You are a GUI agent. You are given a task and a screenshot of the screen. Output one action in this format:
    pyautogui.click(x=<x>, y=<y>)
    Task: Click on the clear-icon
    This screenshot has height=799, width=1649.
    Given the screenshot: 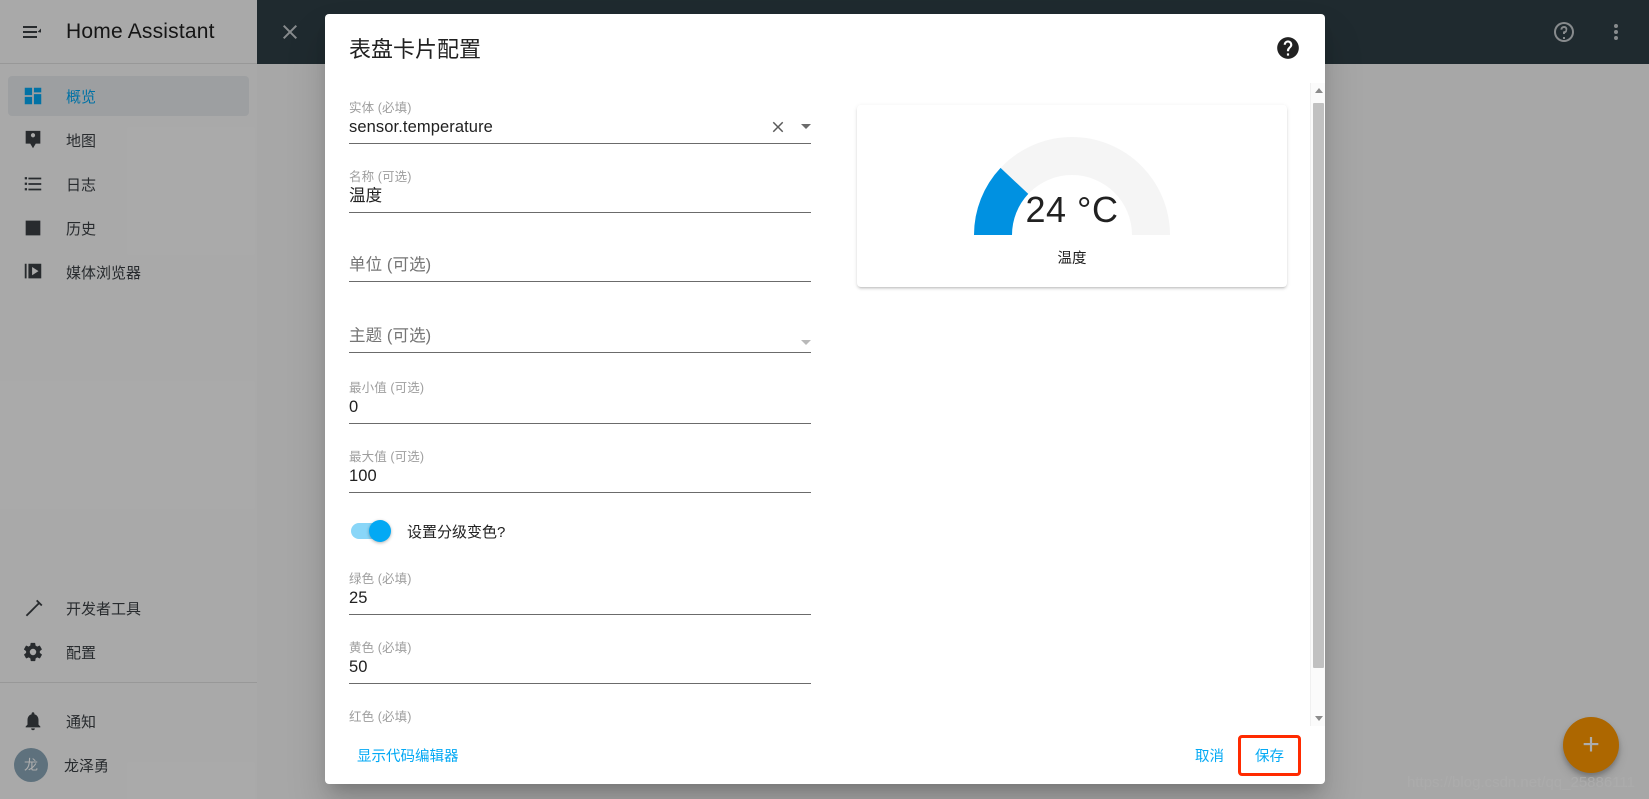 What is the action you would take?
    pyautogui.click(x=778, y=127)
    